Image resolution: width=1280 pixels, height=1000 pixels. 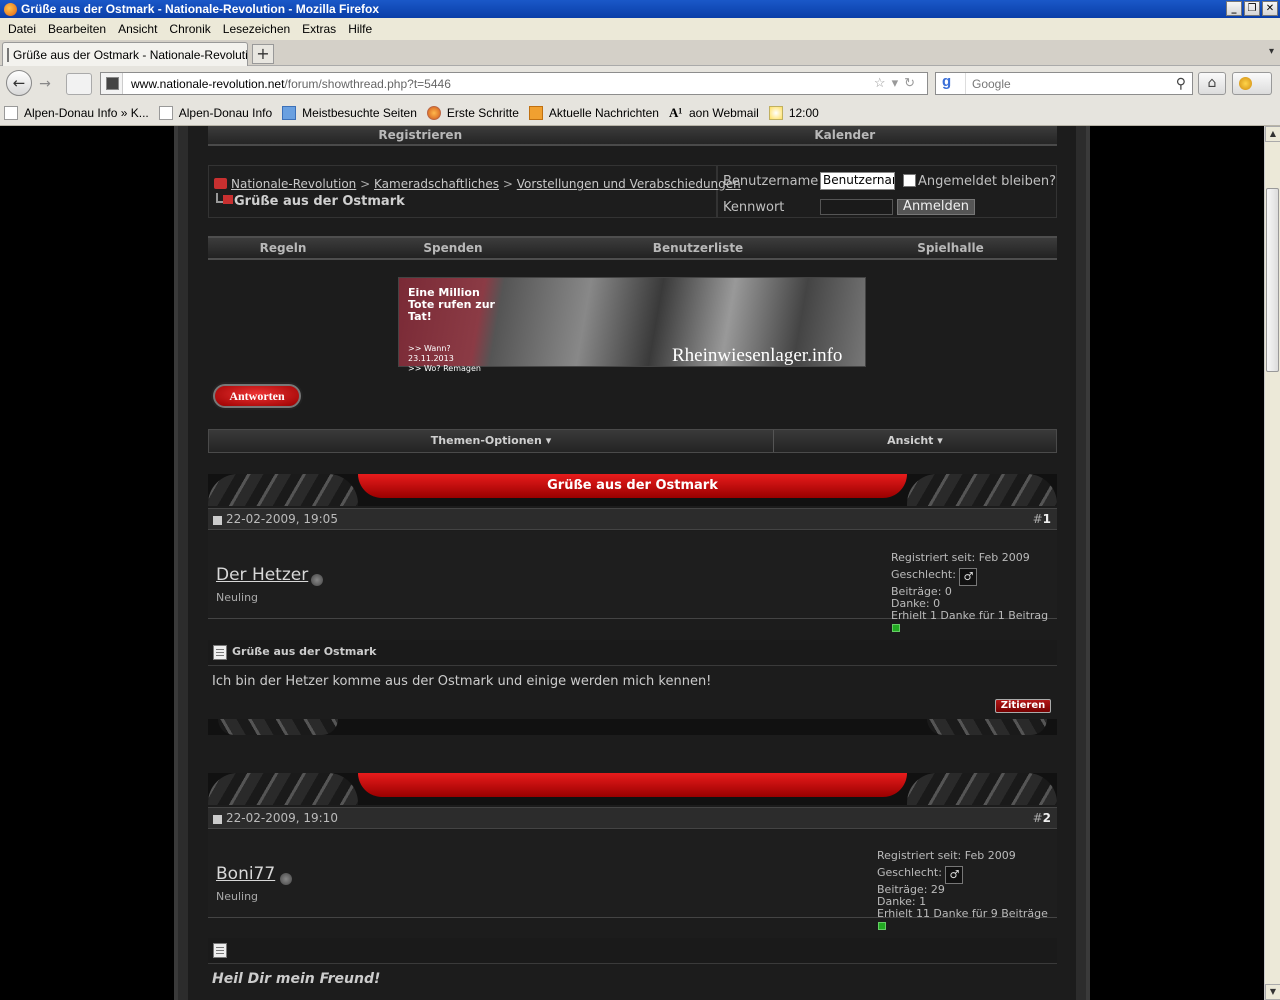 I want to click on username-input: Benutzername, so click(x=857, y=181).